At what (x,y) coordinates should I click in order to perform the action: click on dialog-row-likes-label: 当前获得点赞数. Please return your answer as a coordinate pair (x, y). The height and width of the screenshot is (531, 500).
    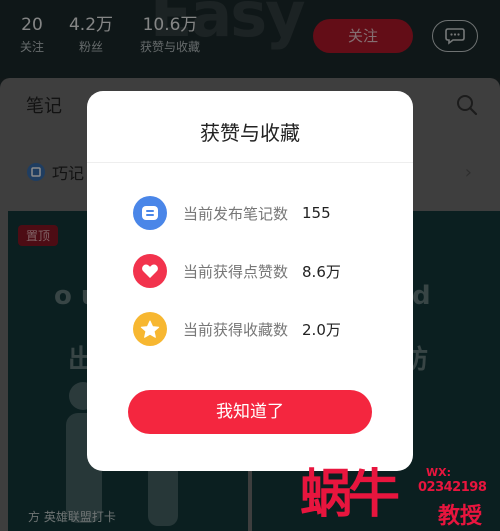
    Looking at the image, I should click on (236, 271).